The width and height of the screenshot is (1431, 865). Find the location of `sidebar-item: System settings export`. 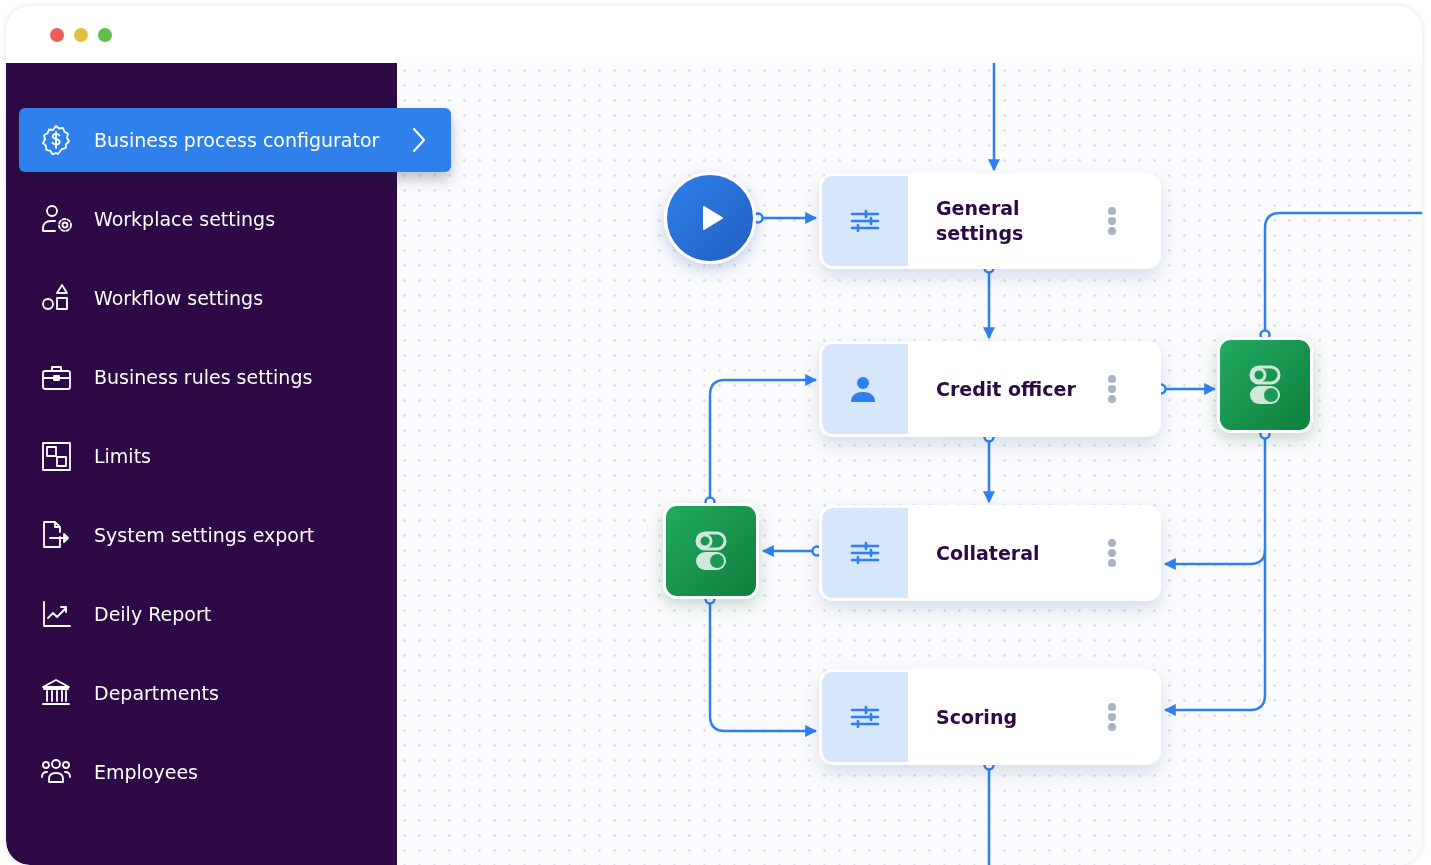

sidebar-item: System settings export is located at coordinates (201, 535).